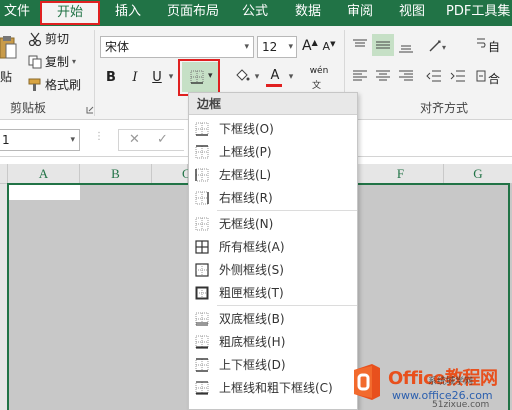 The height and width of the screenshot is (410, 512). Describe the element at coordinates (245, 175) in the screenshot. I see `menu-item-label: 左框线(L)` at that location.